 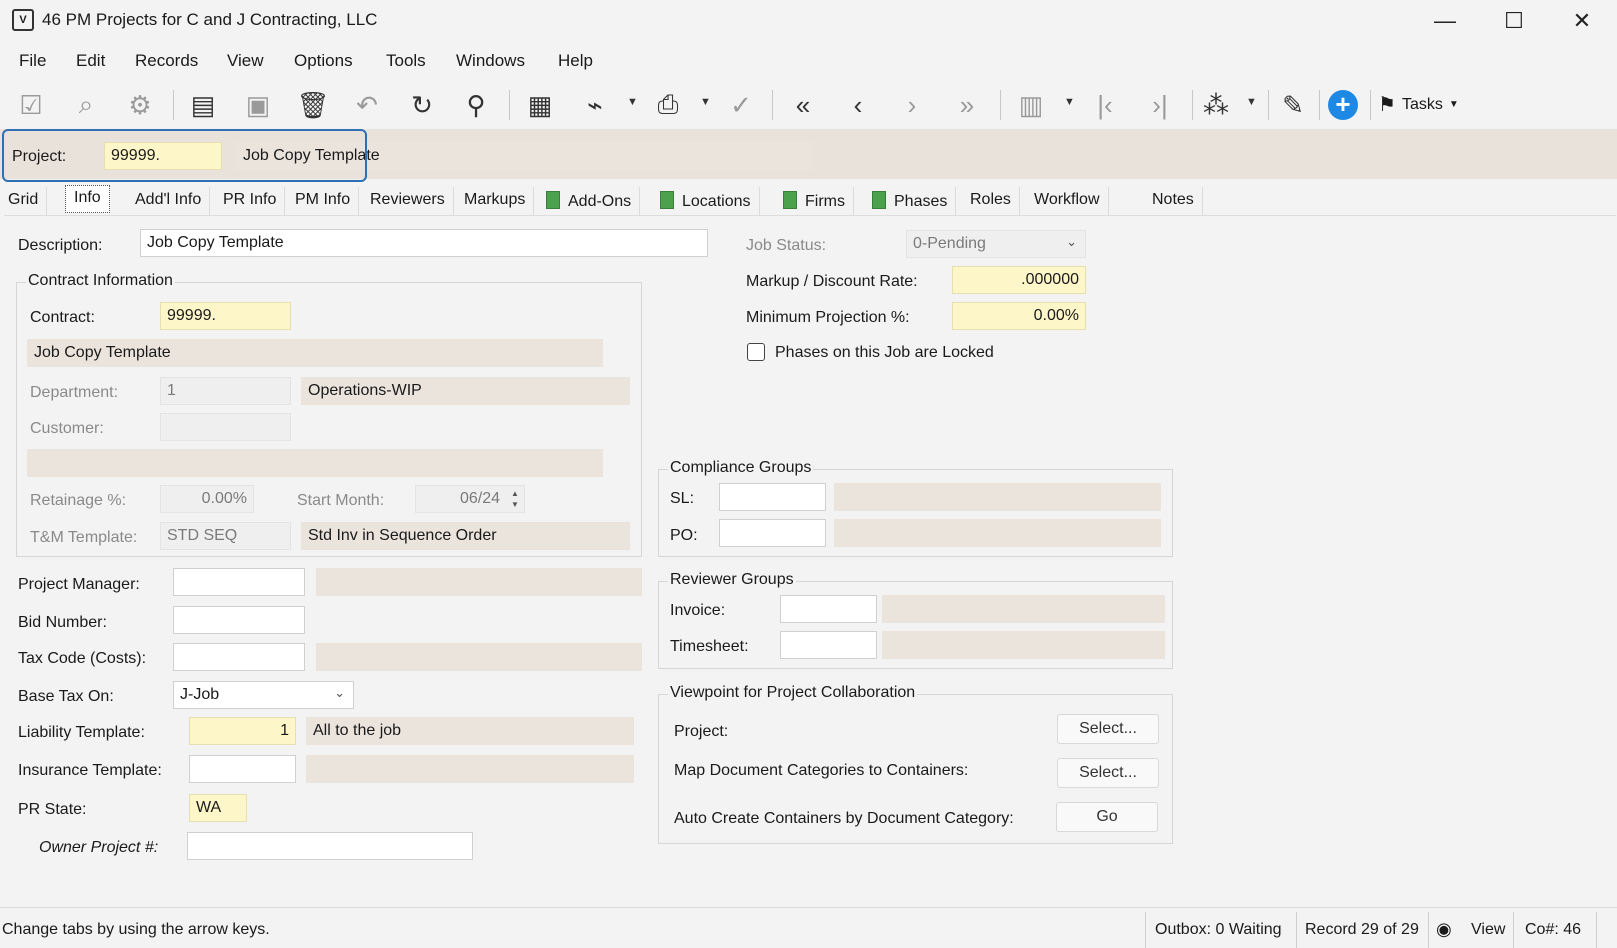 I want to click on users-dropdown-icon: ▼, so click(x=1251, y=102).